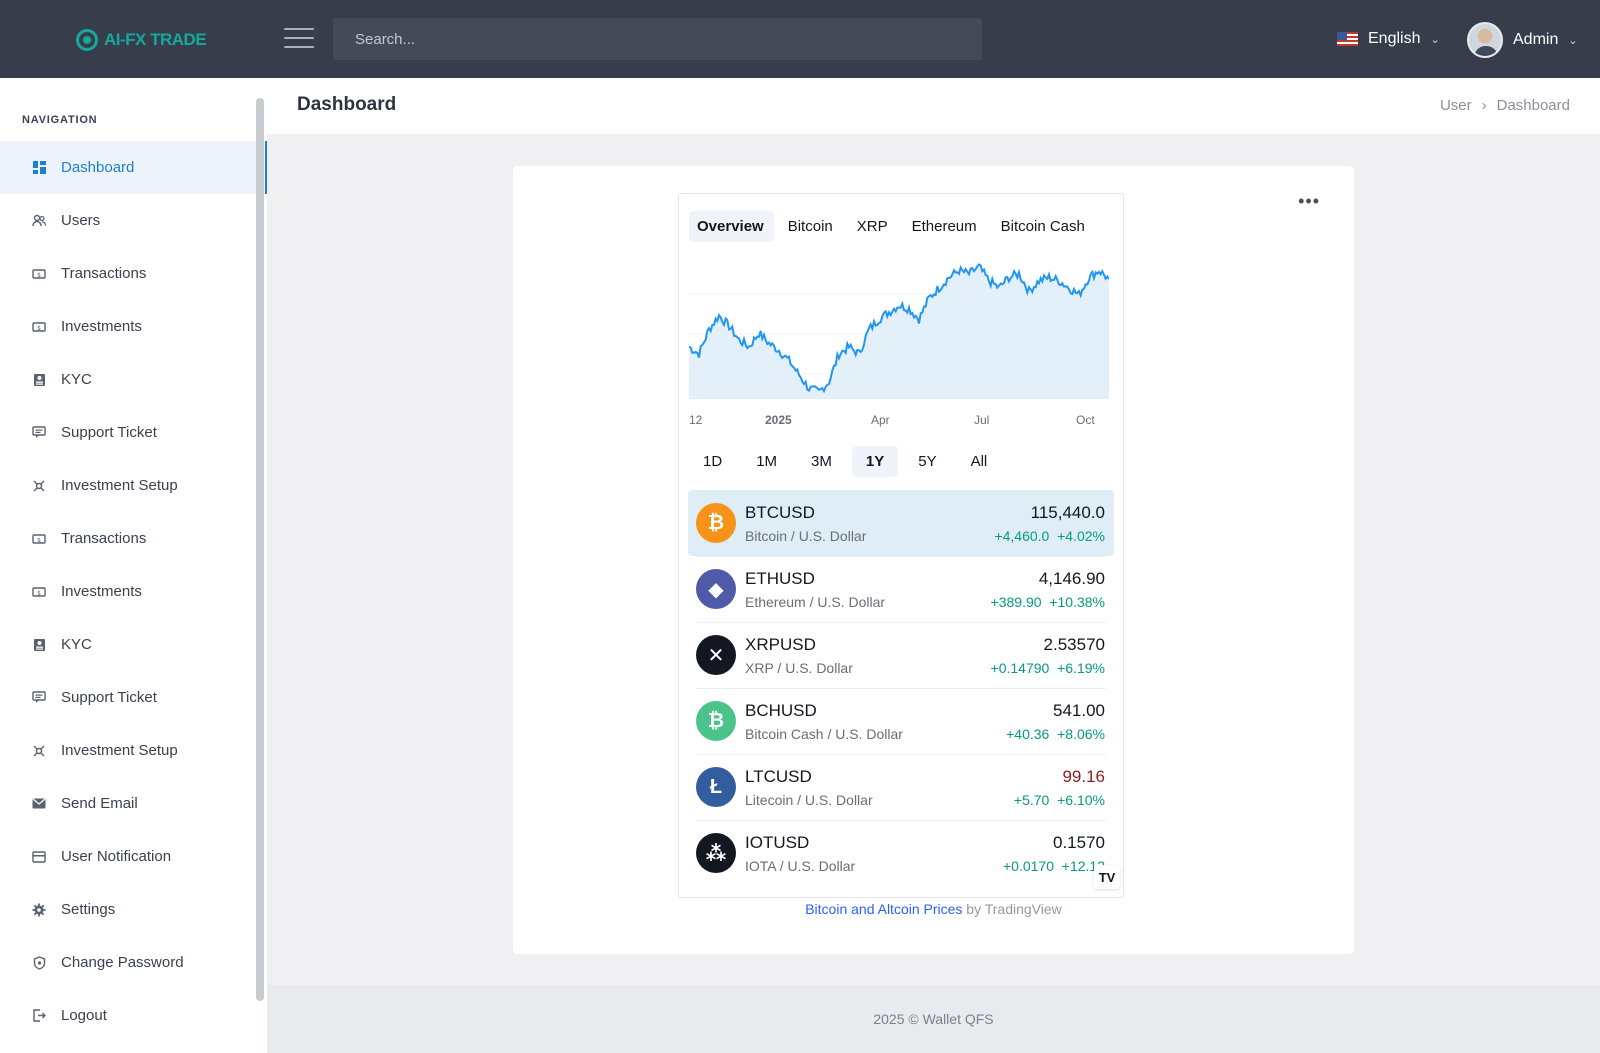 The width and height of the screenshot is (1600, 1053). Describe the element at coordinates (39, 380) in the screenshot. I see `id-card-icon` at that location.